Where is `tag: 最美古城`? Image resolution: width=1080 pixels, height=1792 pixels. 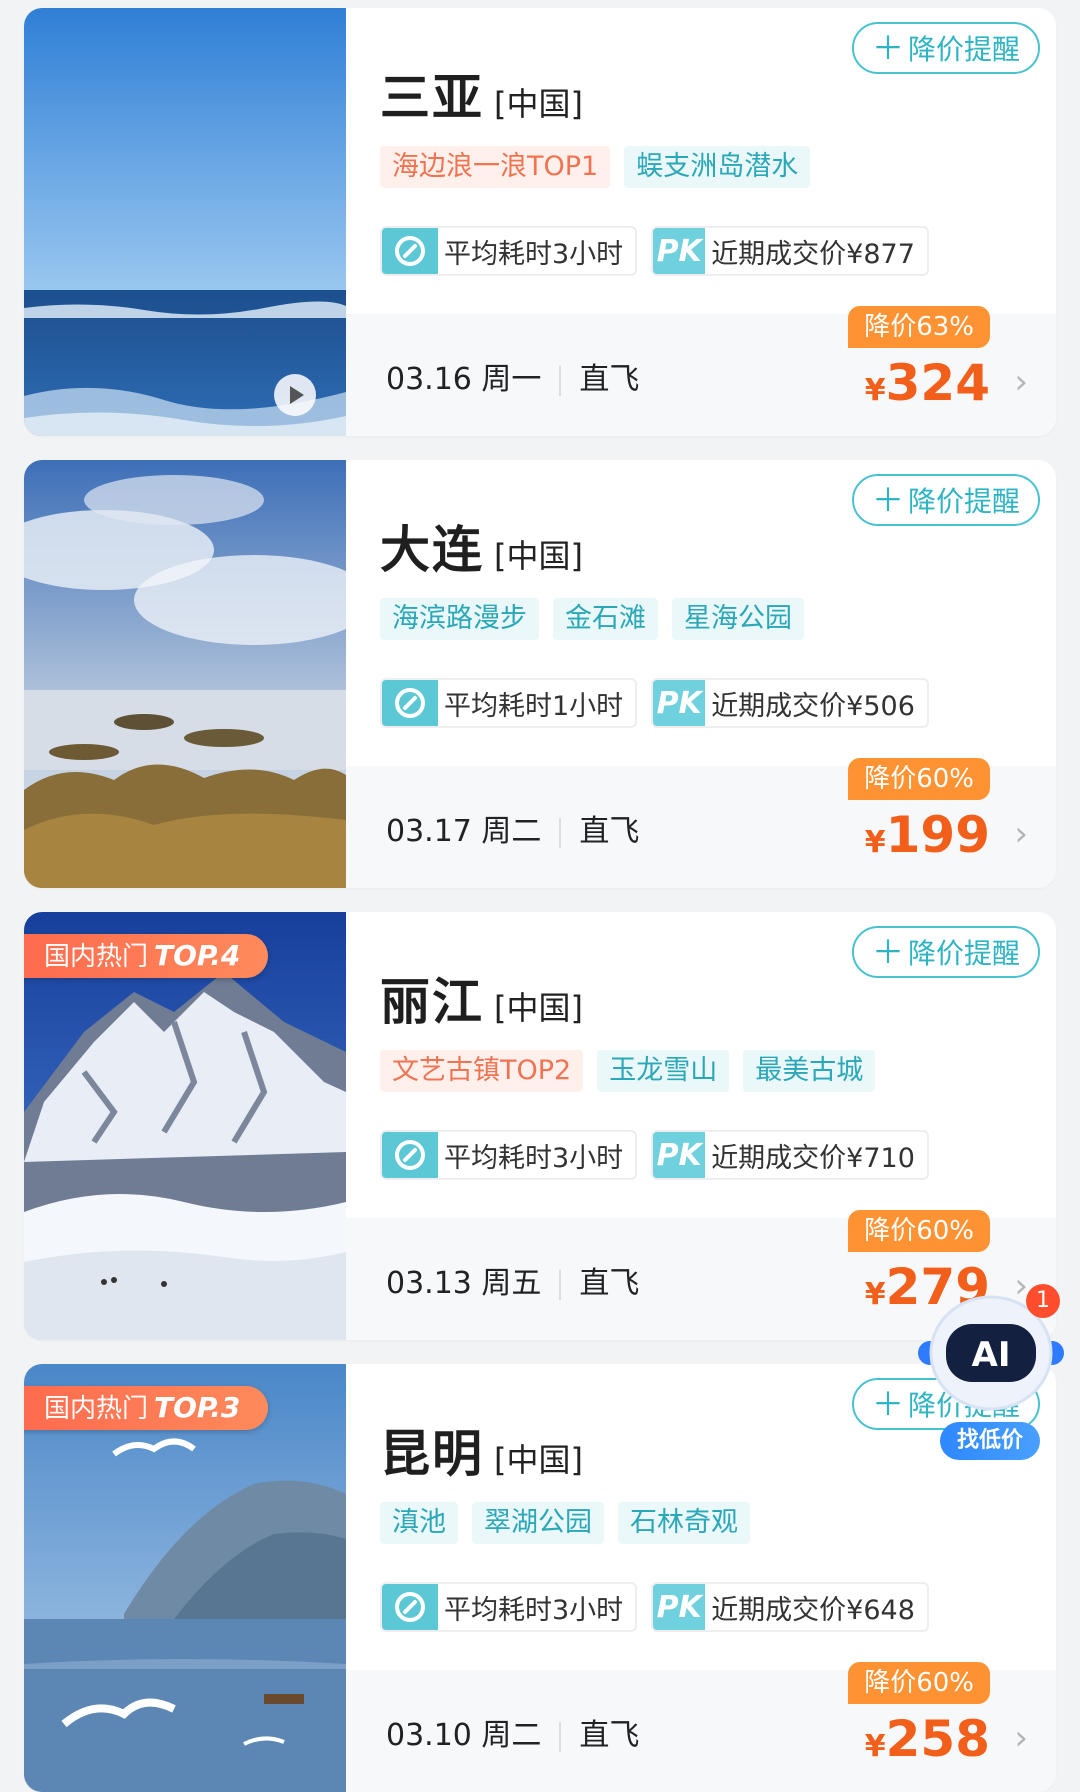 tag: 最美古城 is located at coordinates (809, 1071).